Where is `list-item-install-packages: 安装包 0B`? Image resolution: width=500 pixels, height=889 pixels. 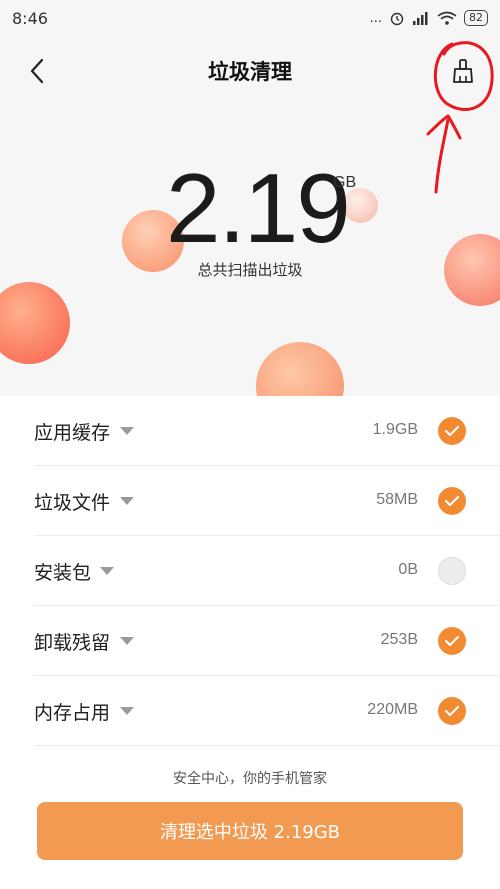
list-item-install-packages: 安装包 0B is located at coordinates (267, 571).